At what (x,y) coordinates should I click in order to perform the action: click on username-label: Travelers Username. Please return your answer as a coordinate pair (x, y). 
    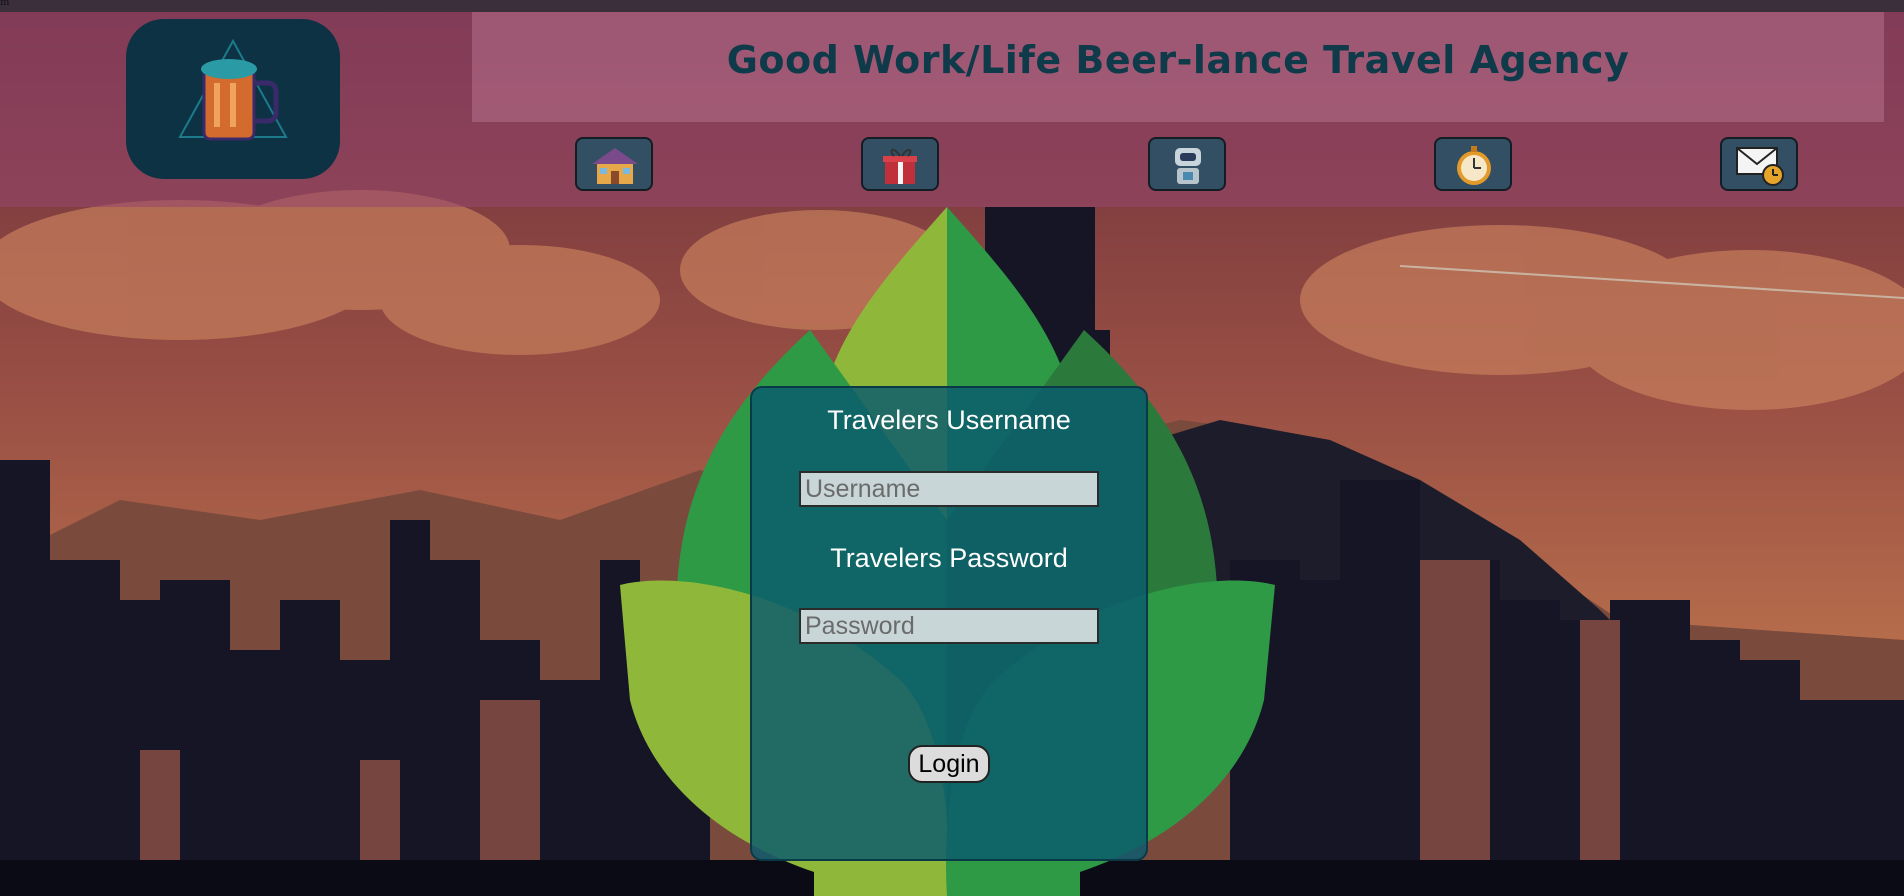
    Looking at the image, I should click on (949, 420).